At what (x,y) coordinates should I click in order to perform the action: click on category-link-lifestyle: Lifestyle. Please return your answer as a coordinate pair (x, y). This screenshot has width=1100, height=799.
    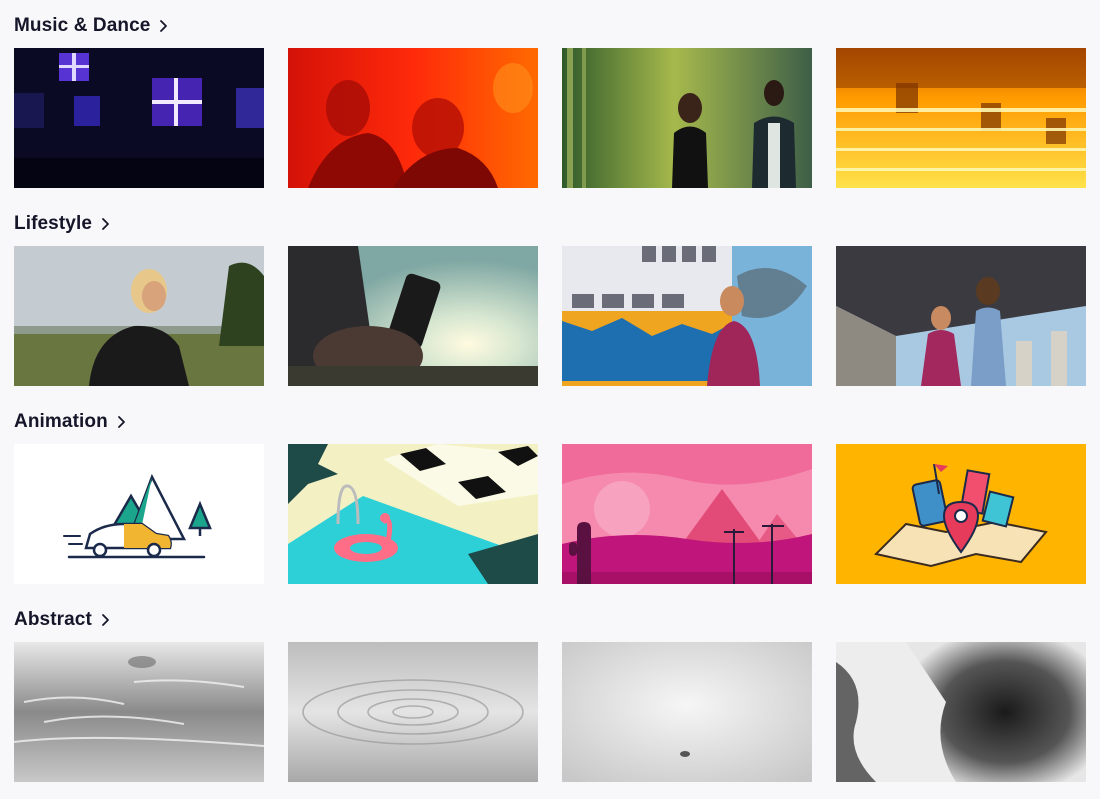
    Looking at the image, I should click on (62, 224).